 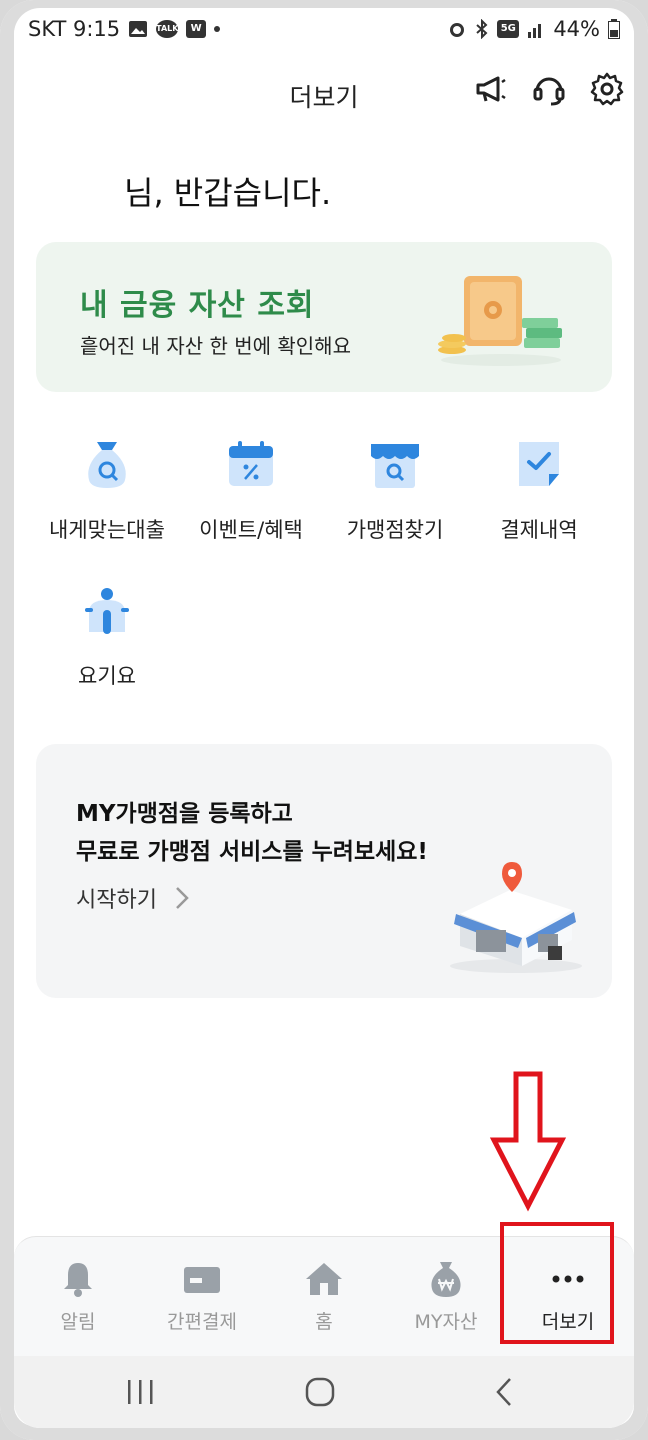 I want to click on gear-icon, so click(x=607, y=89).